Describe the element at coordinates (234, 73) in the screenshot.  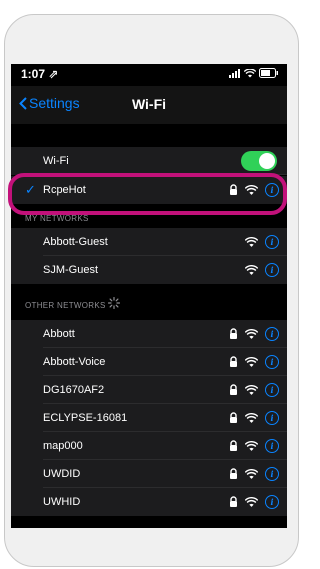
I see `signal-icon` at that location.